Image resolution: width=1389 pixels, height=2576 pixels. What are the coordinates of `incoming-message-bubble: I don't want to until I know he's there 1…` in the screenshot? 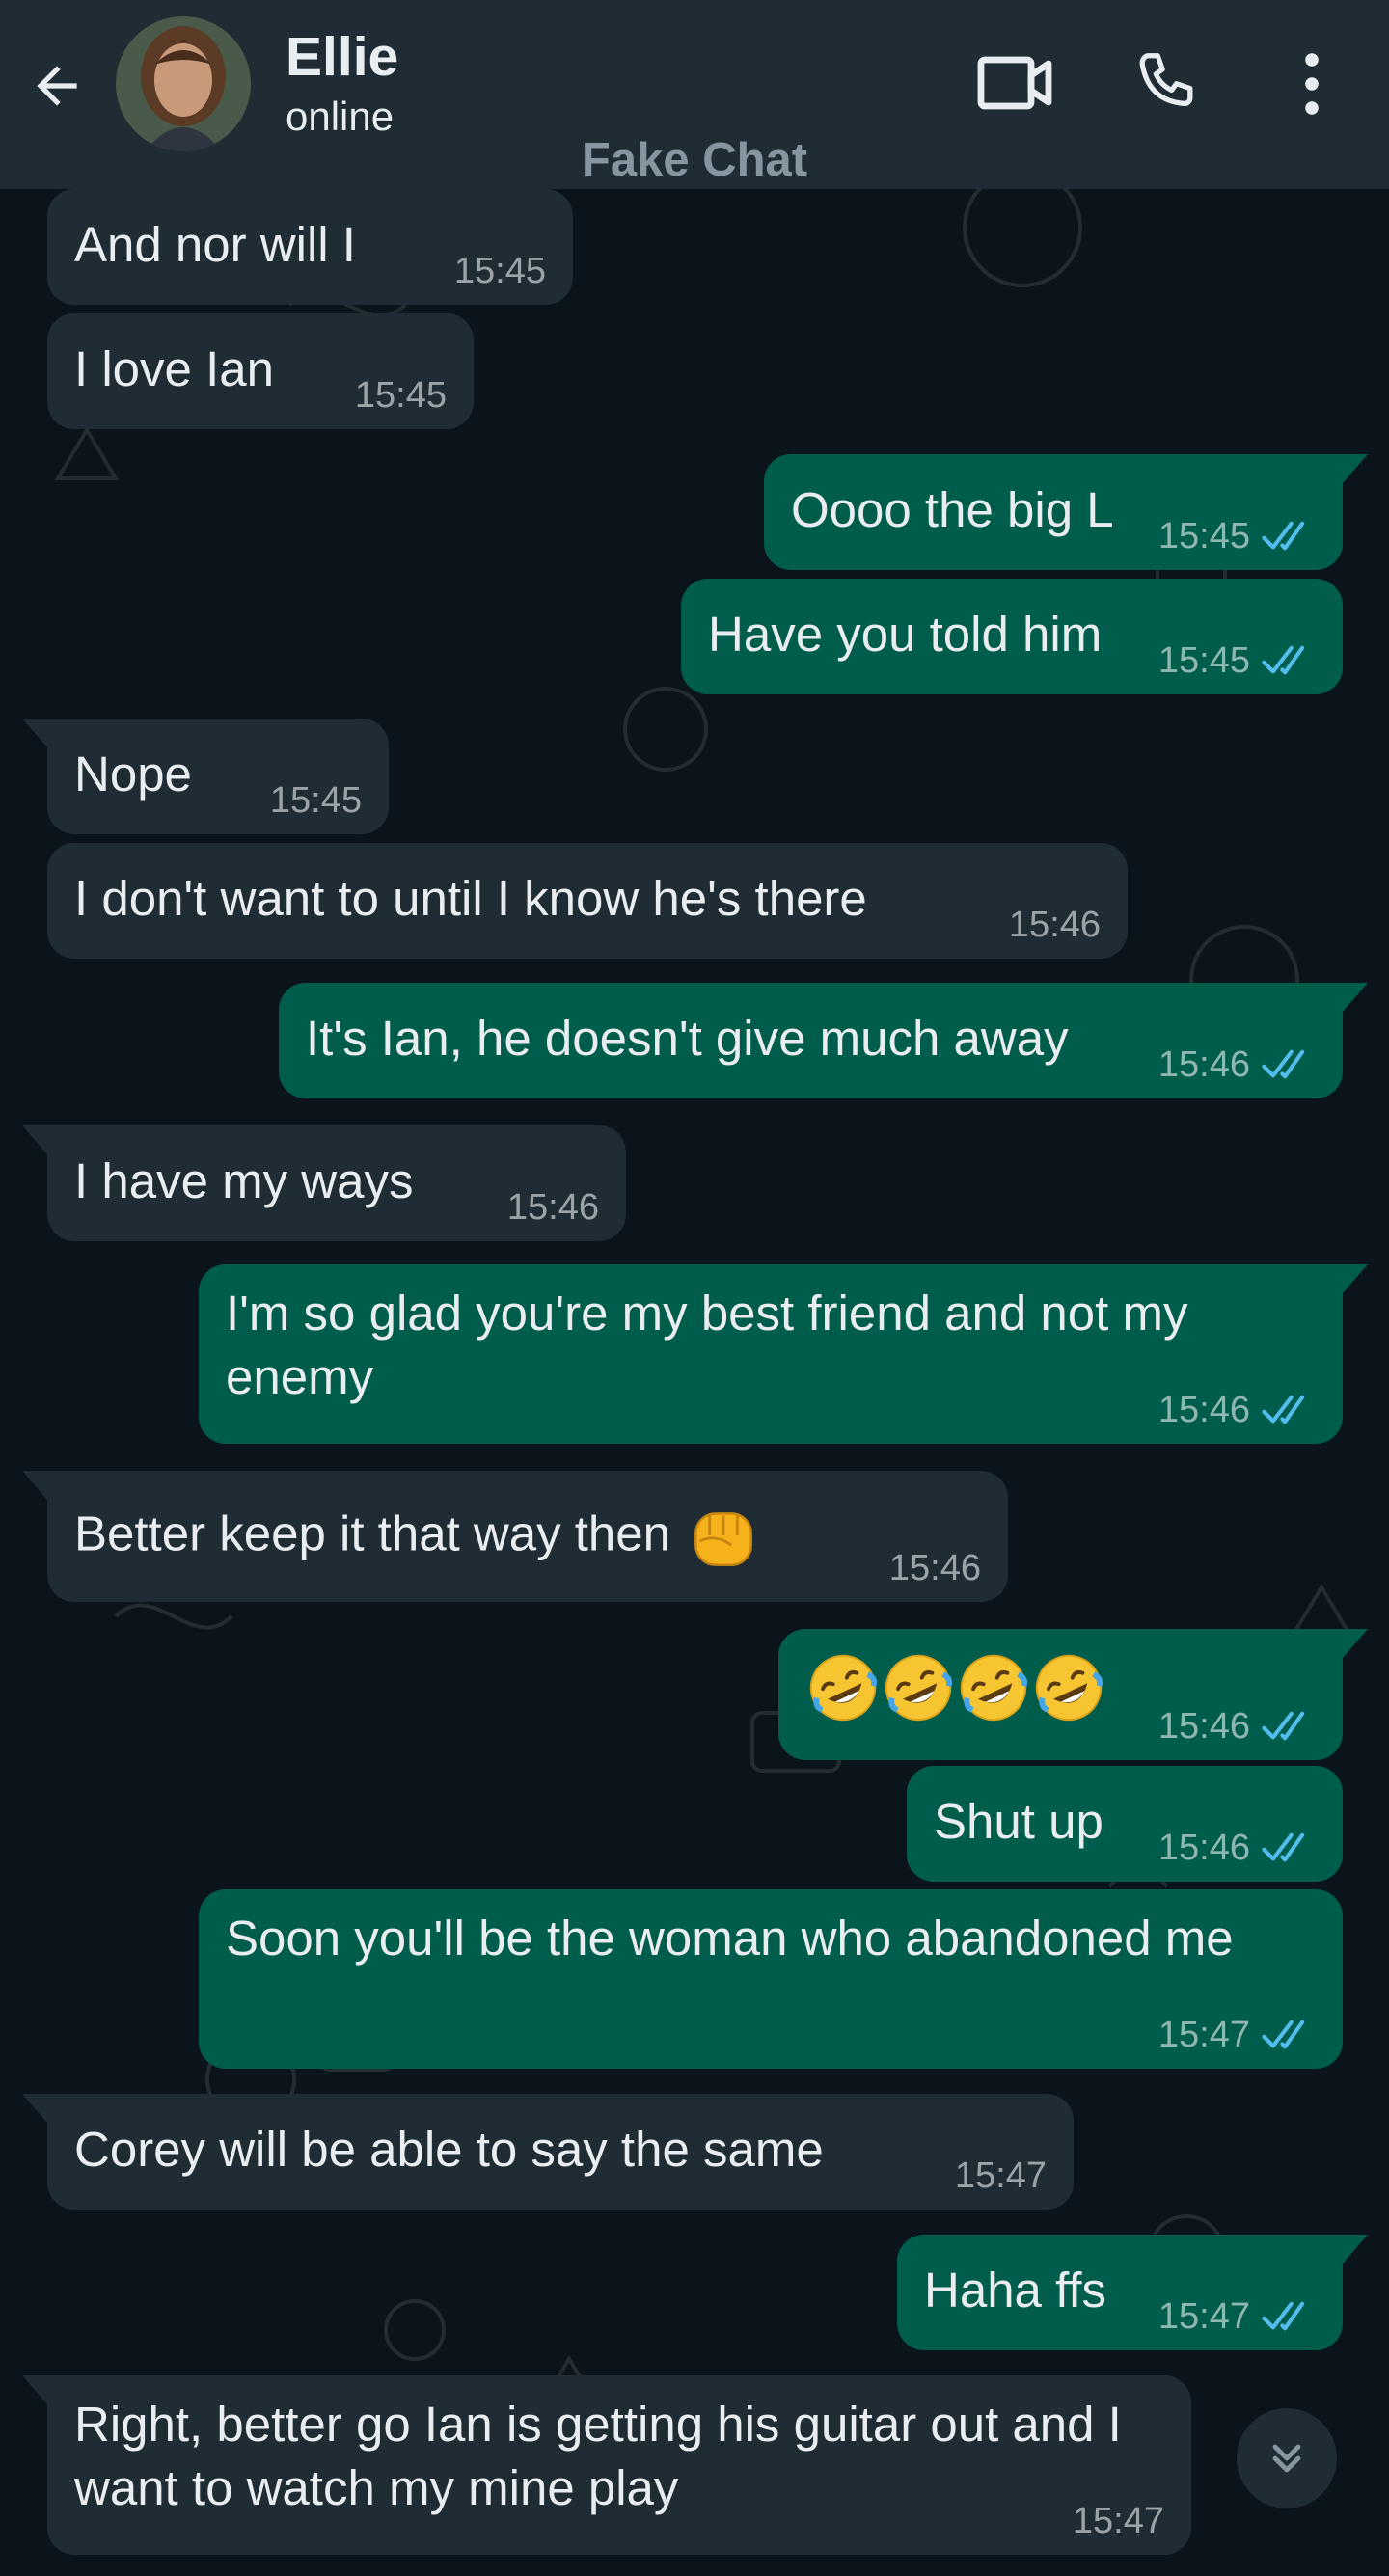 It's located at (588, 901).